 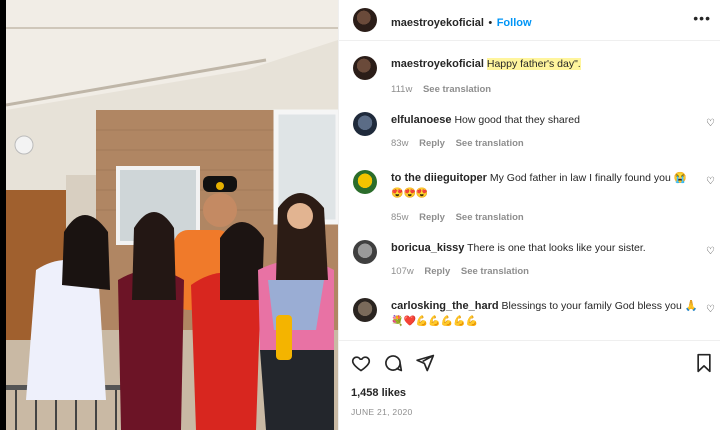 What do you see at coordinates (382, 412) in the screenshot?
I see `post-date: JUNE 21, 2020` at bounding box center [382, 412].